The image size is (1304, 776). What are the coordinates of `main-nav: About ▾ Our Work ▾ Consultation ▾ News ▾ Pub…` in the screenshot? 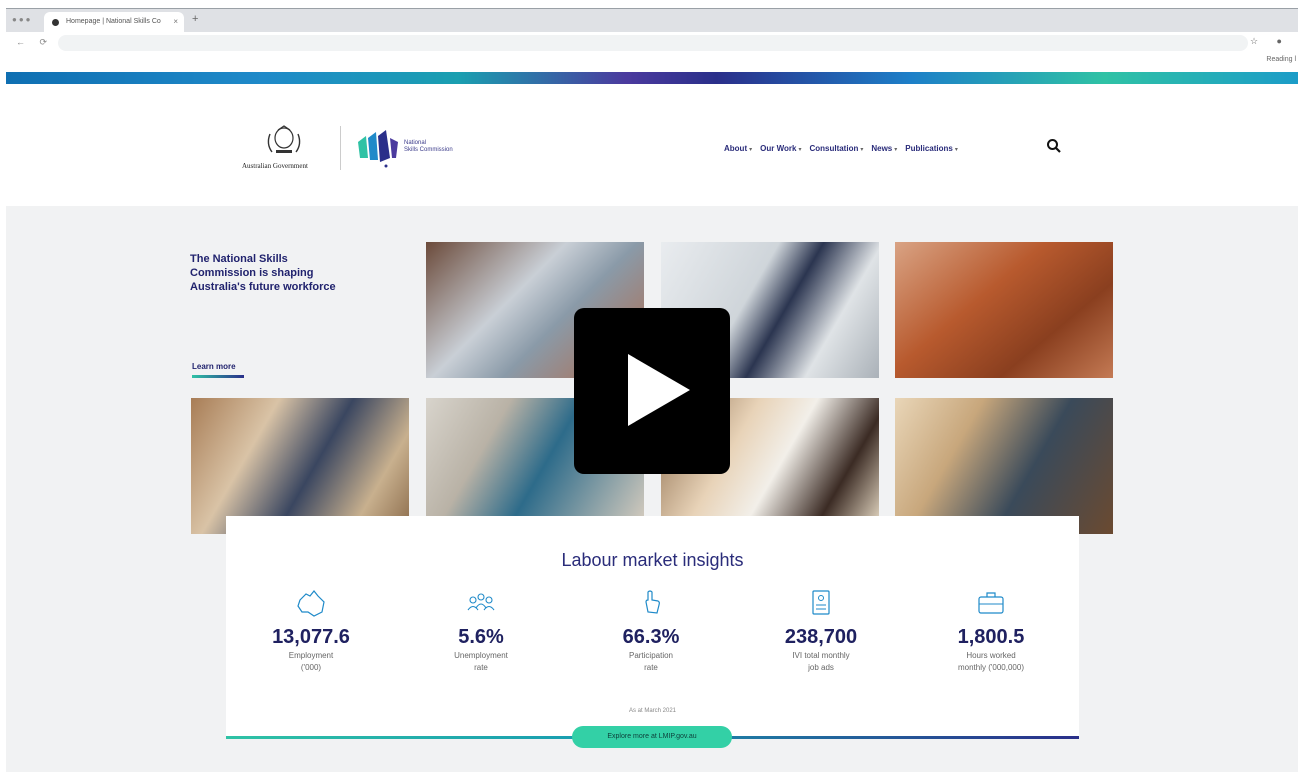 It's located at (841, 148).